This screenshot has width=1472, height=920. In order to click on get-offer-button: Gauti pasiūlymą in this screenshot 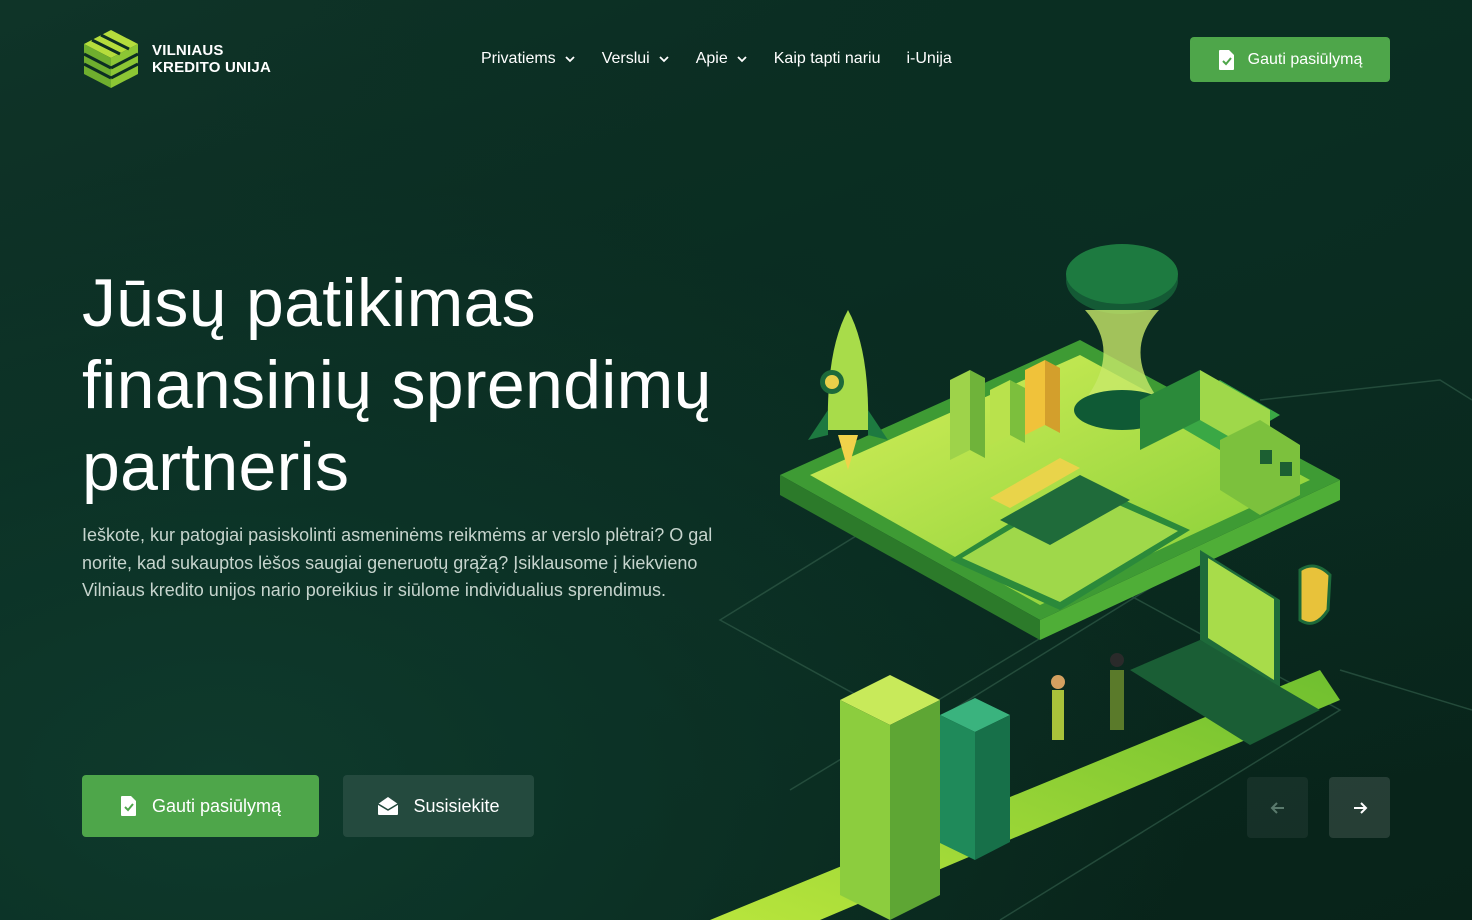, I will do `click(200, 806)`.